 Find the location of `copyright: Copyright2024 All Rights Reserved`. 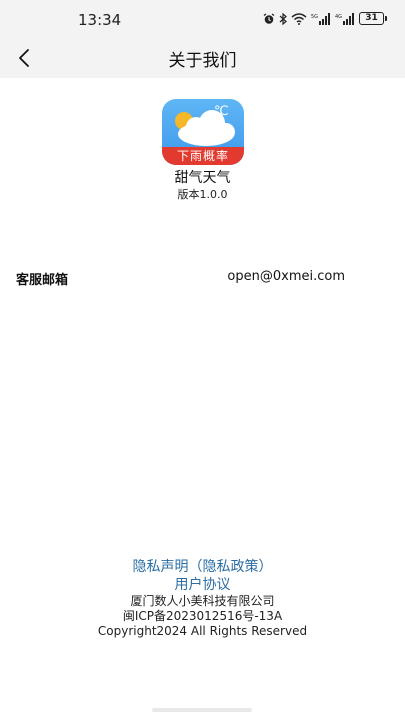

copyright: Copyright2024 All Rights Reserved is located at coordinates (202, 631).